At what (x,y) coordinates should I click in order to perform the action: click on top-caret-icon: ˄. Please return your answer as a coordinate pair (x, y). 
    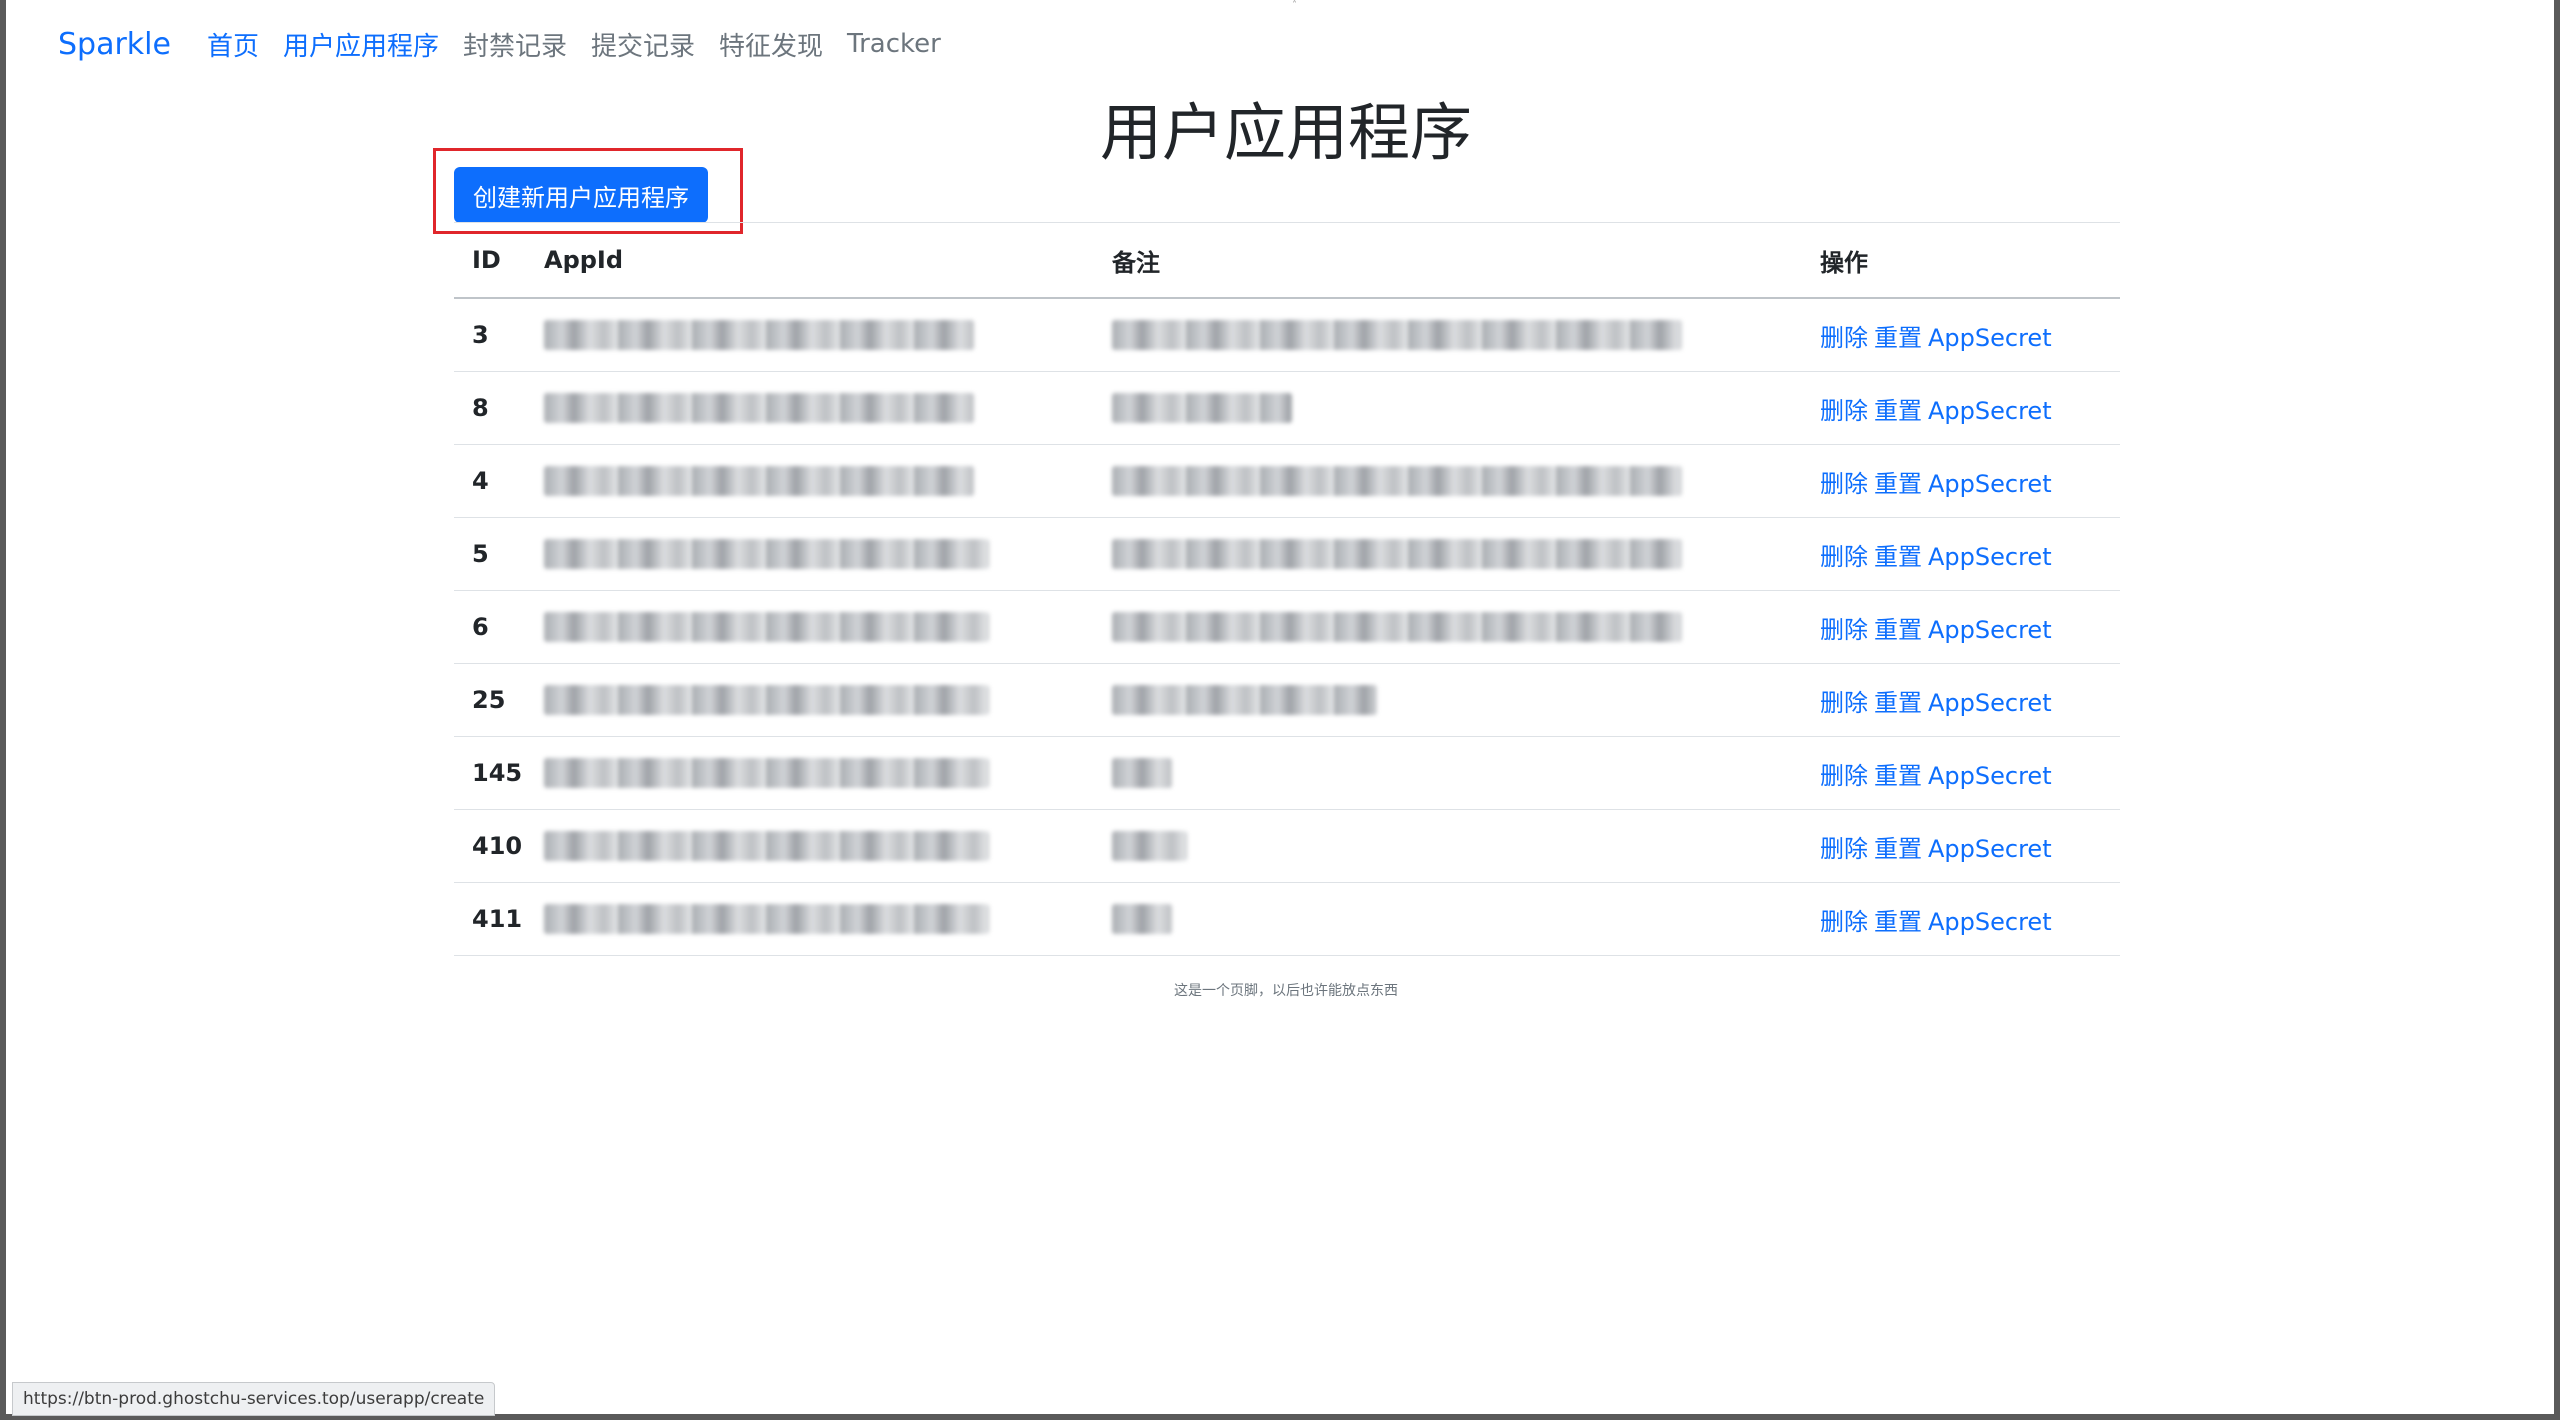
    Looking at the image, I should click on (1294, 5).